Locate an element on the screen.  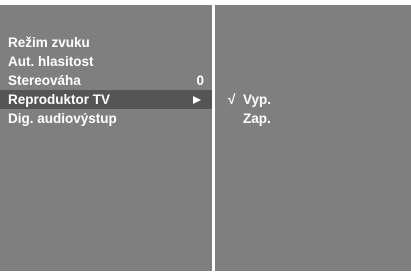
stereovaha-value: 0 is located at coordinates (200, 80).